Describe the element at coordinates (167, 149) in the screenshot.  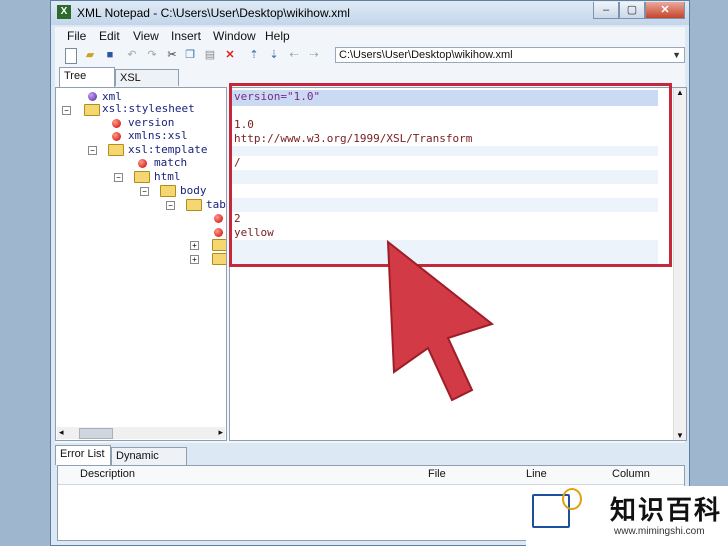
I see `tree-node: xsl:template` at that location.